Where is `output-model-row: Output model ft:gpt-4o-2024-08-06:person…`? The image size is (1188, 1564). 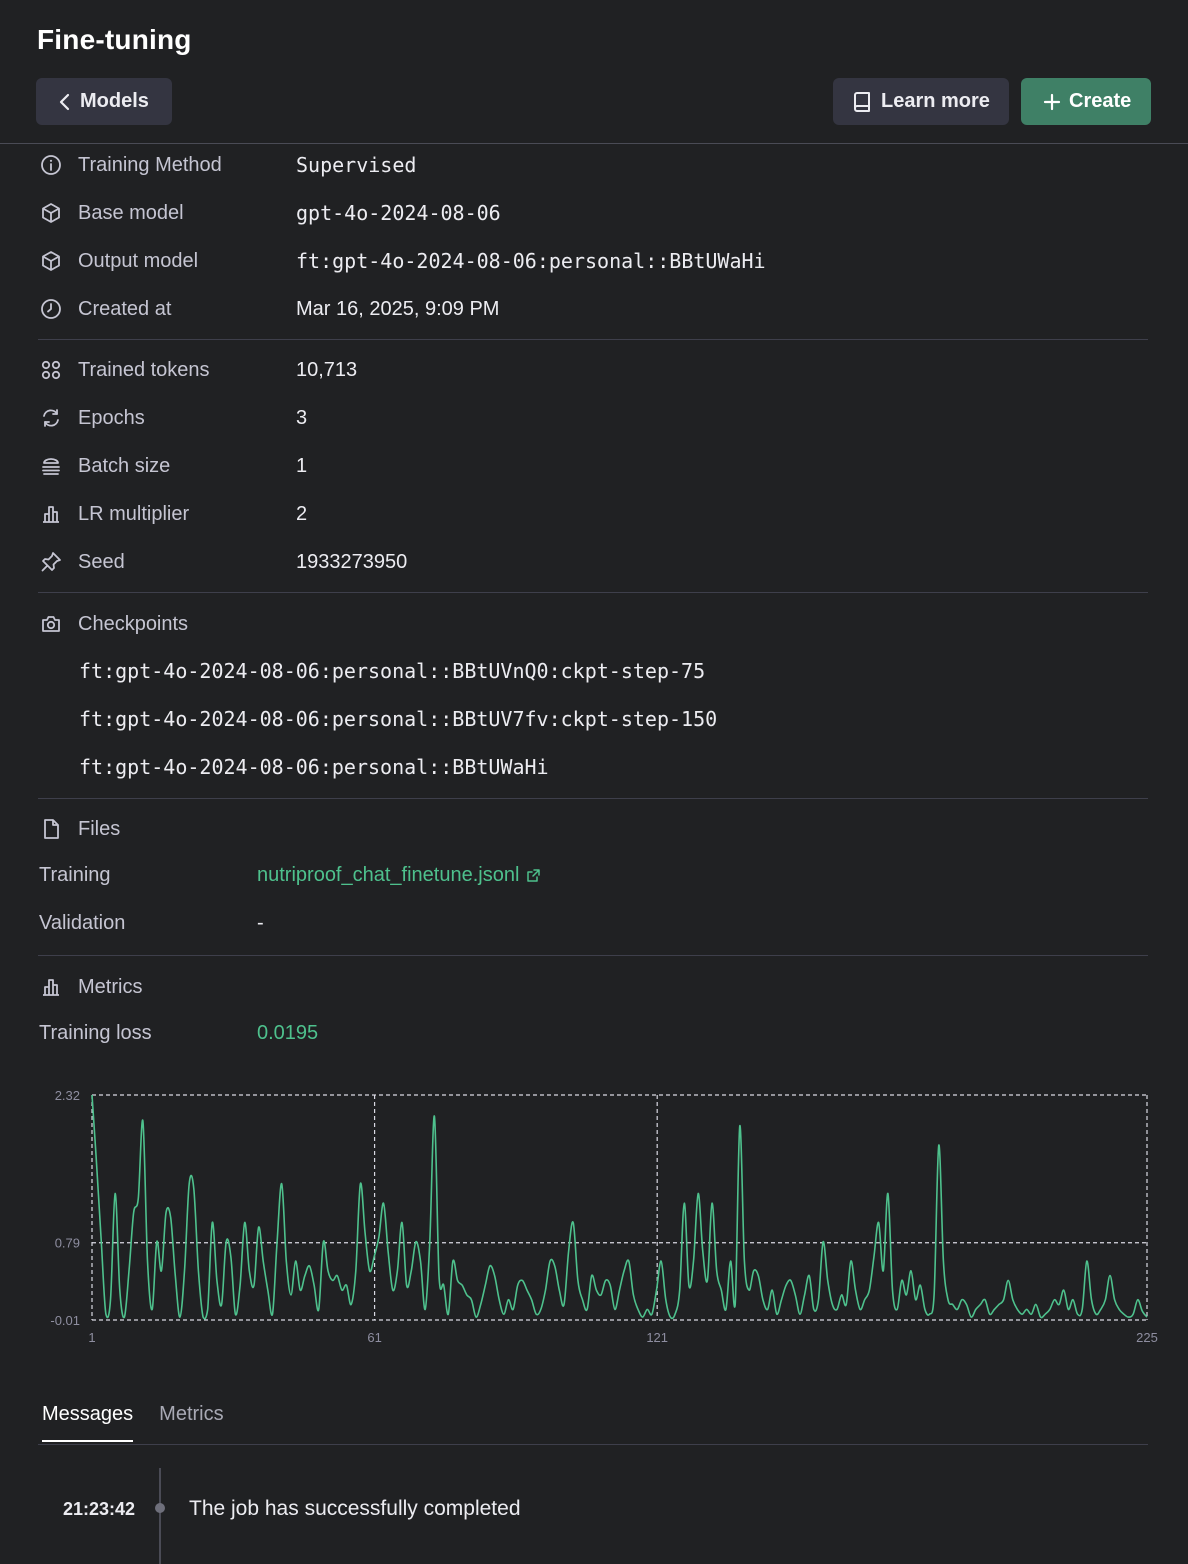 output-model-row: Output model ft:gpt-4o-2024-08-06:person… is located at coordinates (402, 261).